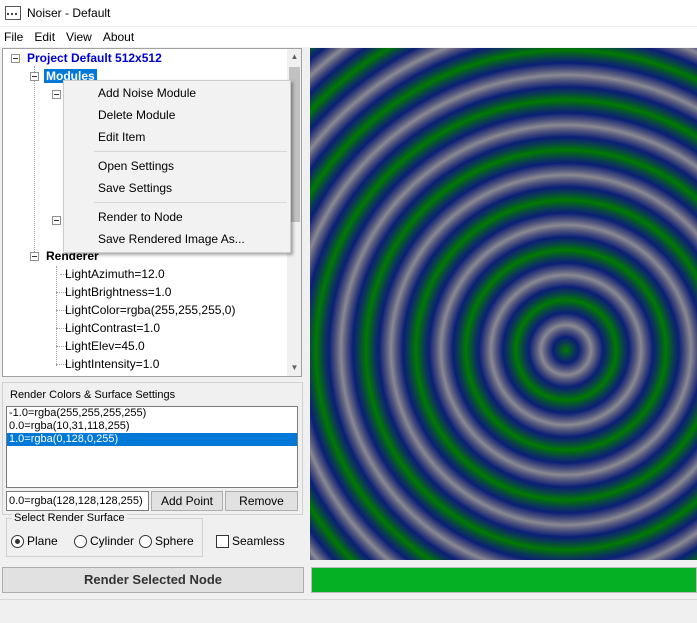 The image size is (697, 623). Describe the element at coordinates (77, 501) in the screenshot. I see `color-point-input: 0.0=rgba(128,128,128,255)` at that location.